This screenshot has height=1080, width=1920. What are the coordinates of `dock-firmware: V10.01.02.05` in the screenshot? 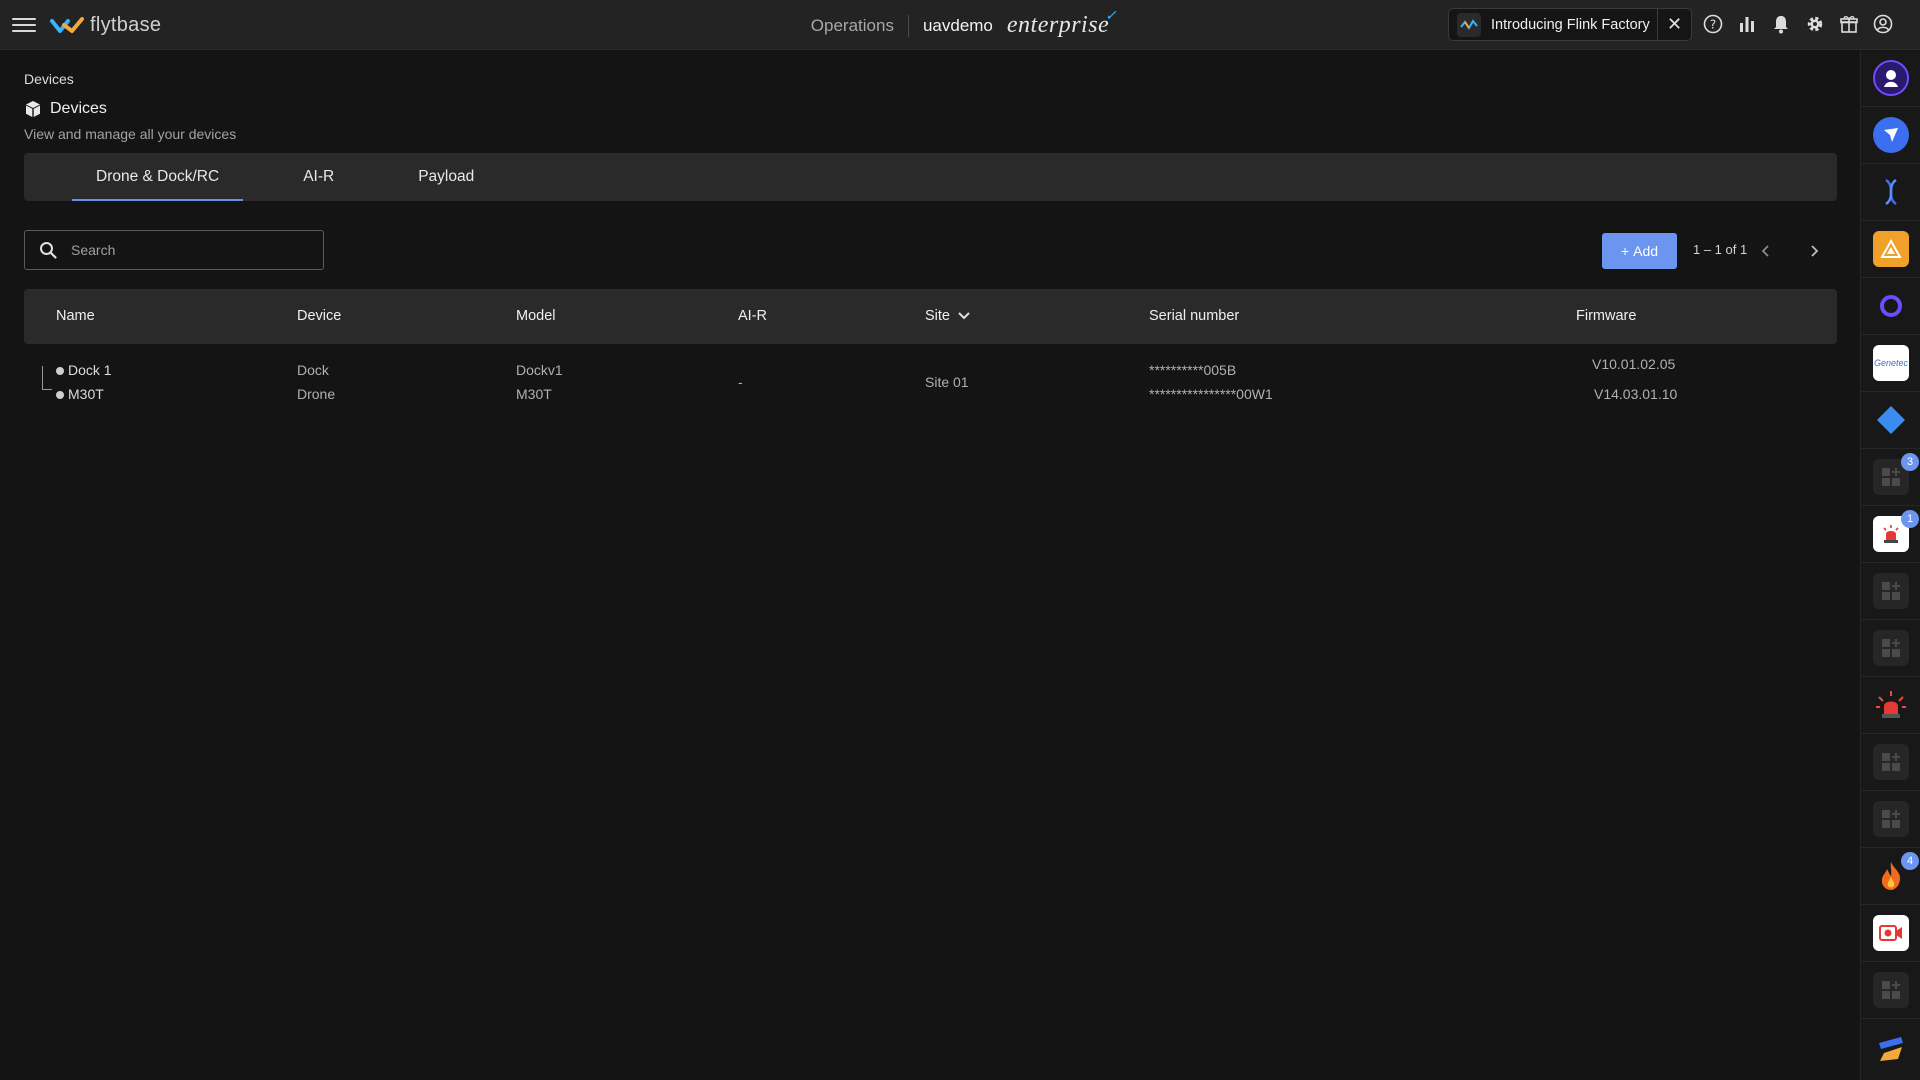 It's located at (1634, 364).